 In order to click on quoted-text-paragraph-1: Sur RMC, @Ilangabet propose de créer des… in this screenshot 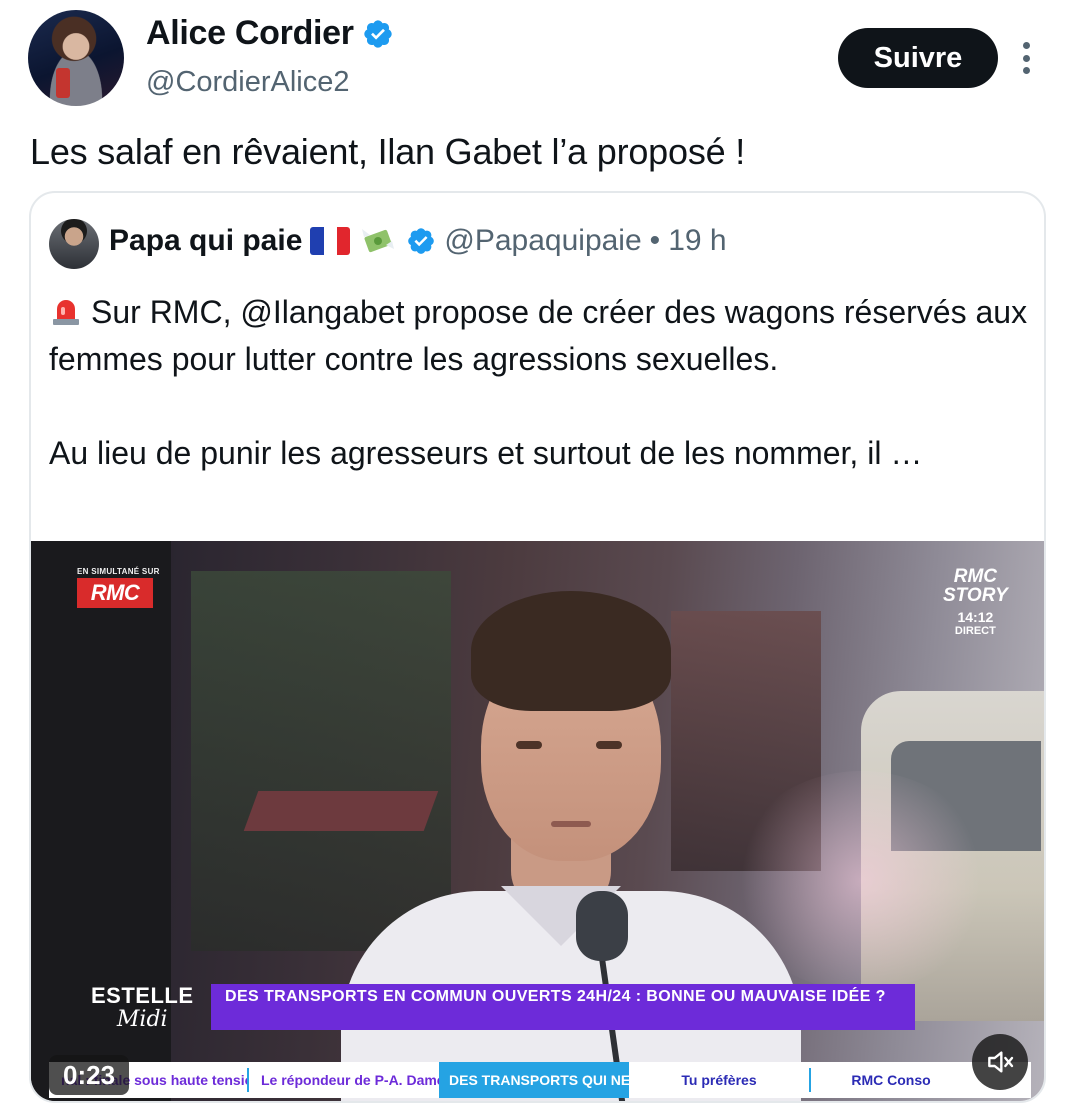, I will do `click(539, 336)`.